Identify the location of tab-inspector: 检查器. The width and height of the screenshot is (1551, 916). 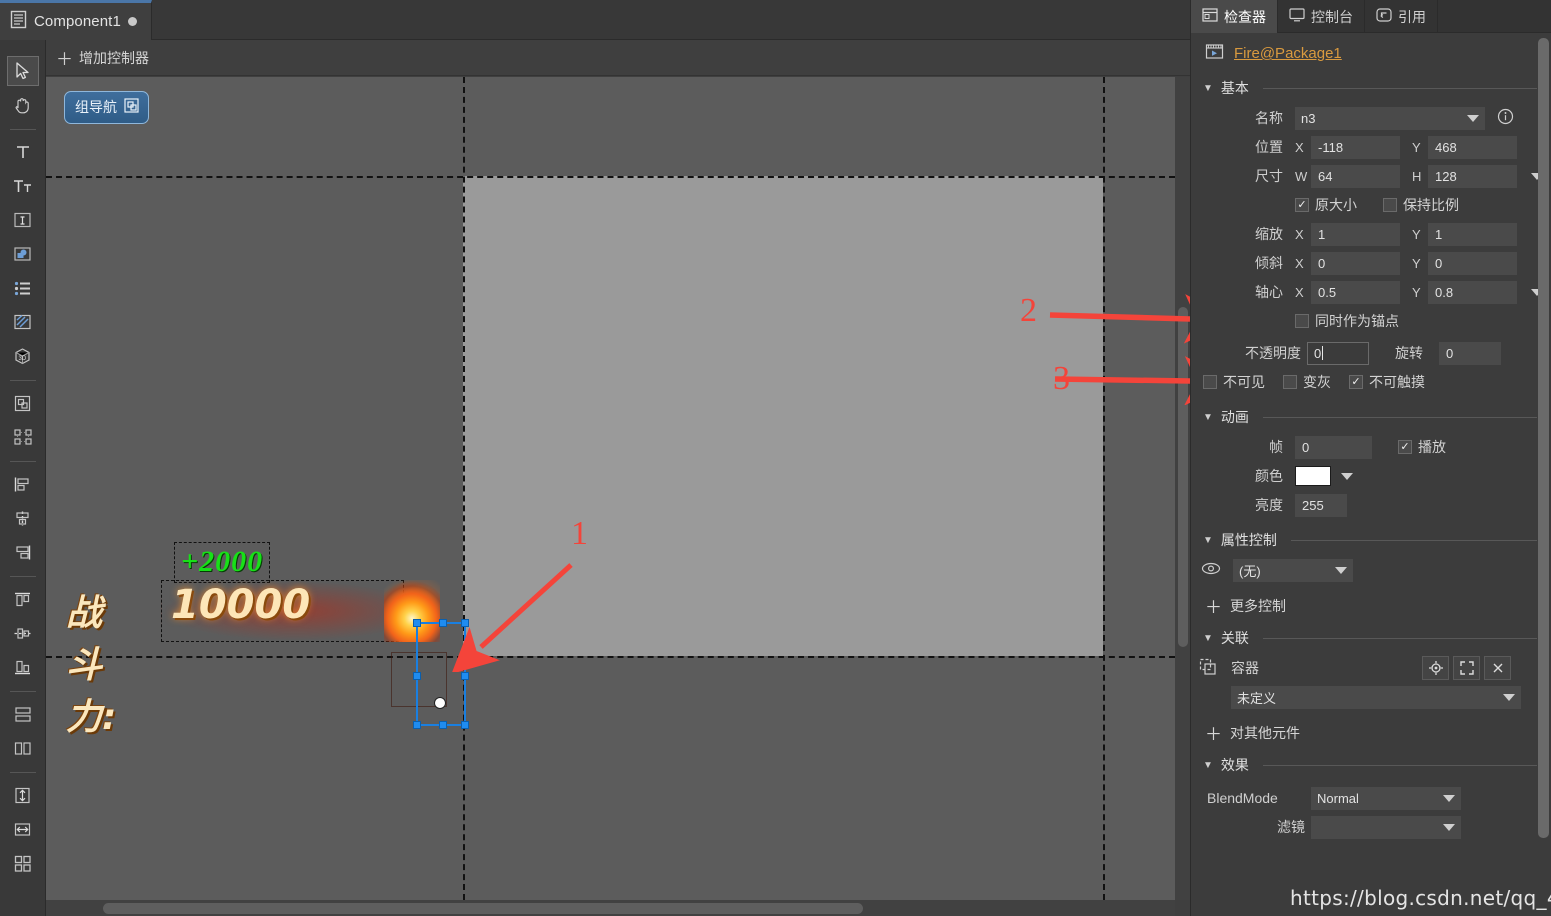
(1234, 16).